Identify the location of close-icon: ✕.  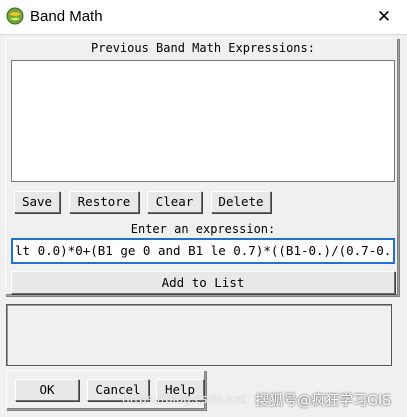
(384, 17).